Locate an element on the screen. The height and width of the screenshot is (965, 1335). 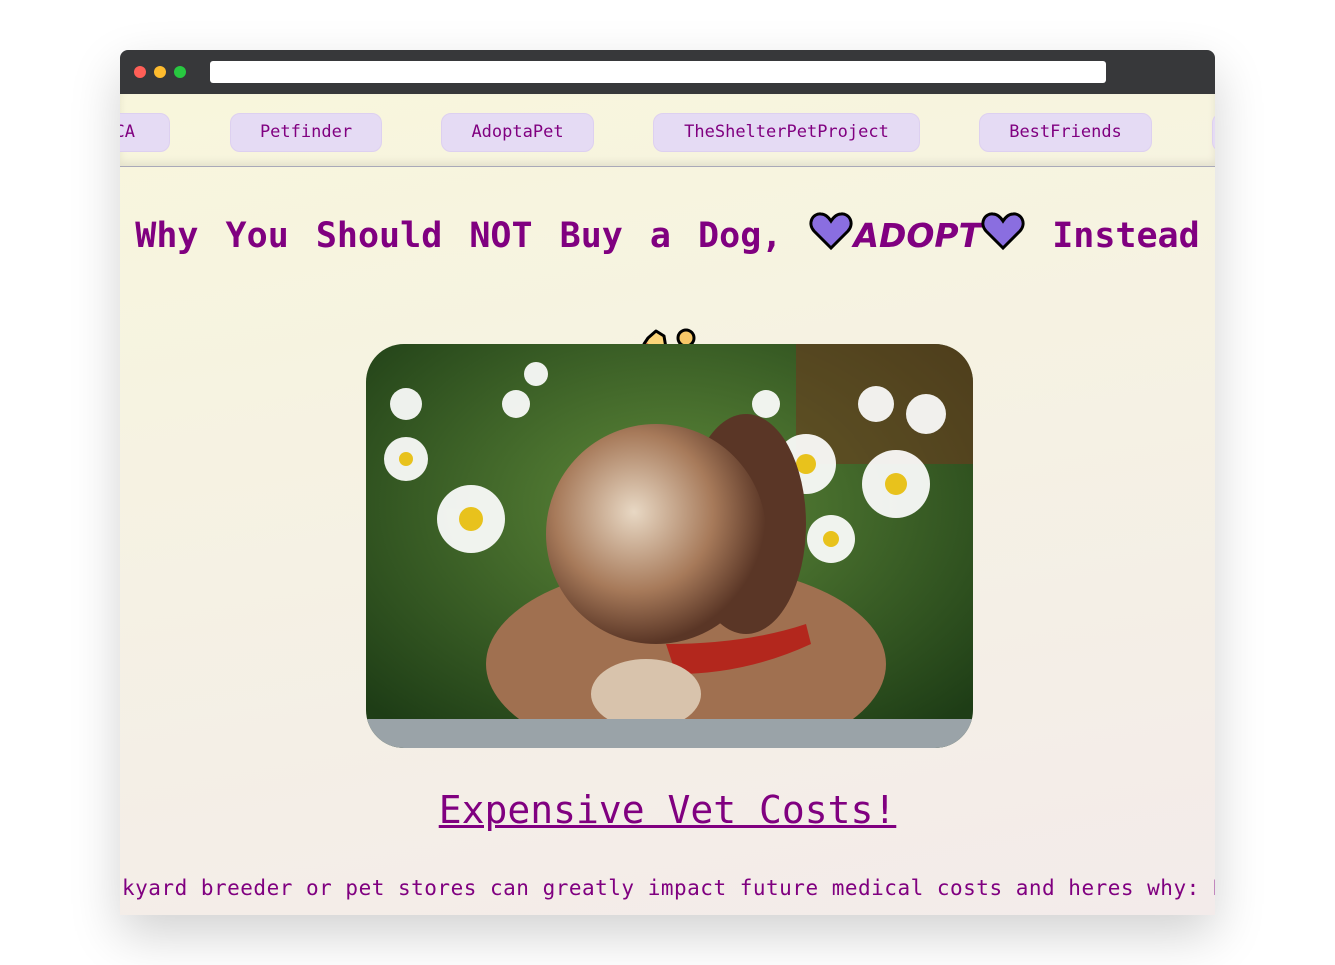
title-text-end: Instead is located at coordinates (1126, 236).